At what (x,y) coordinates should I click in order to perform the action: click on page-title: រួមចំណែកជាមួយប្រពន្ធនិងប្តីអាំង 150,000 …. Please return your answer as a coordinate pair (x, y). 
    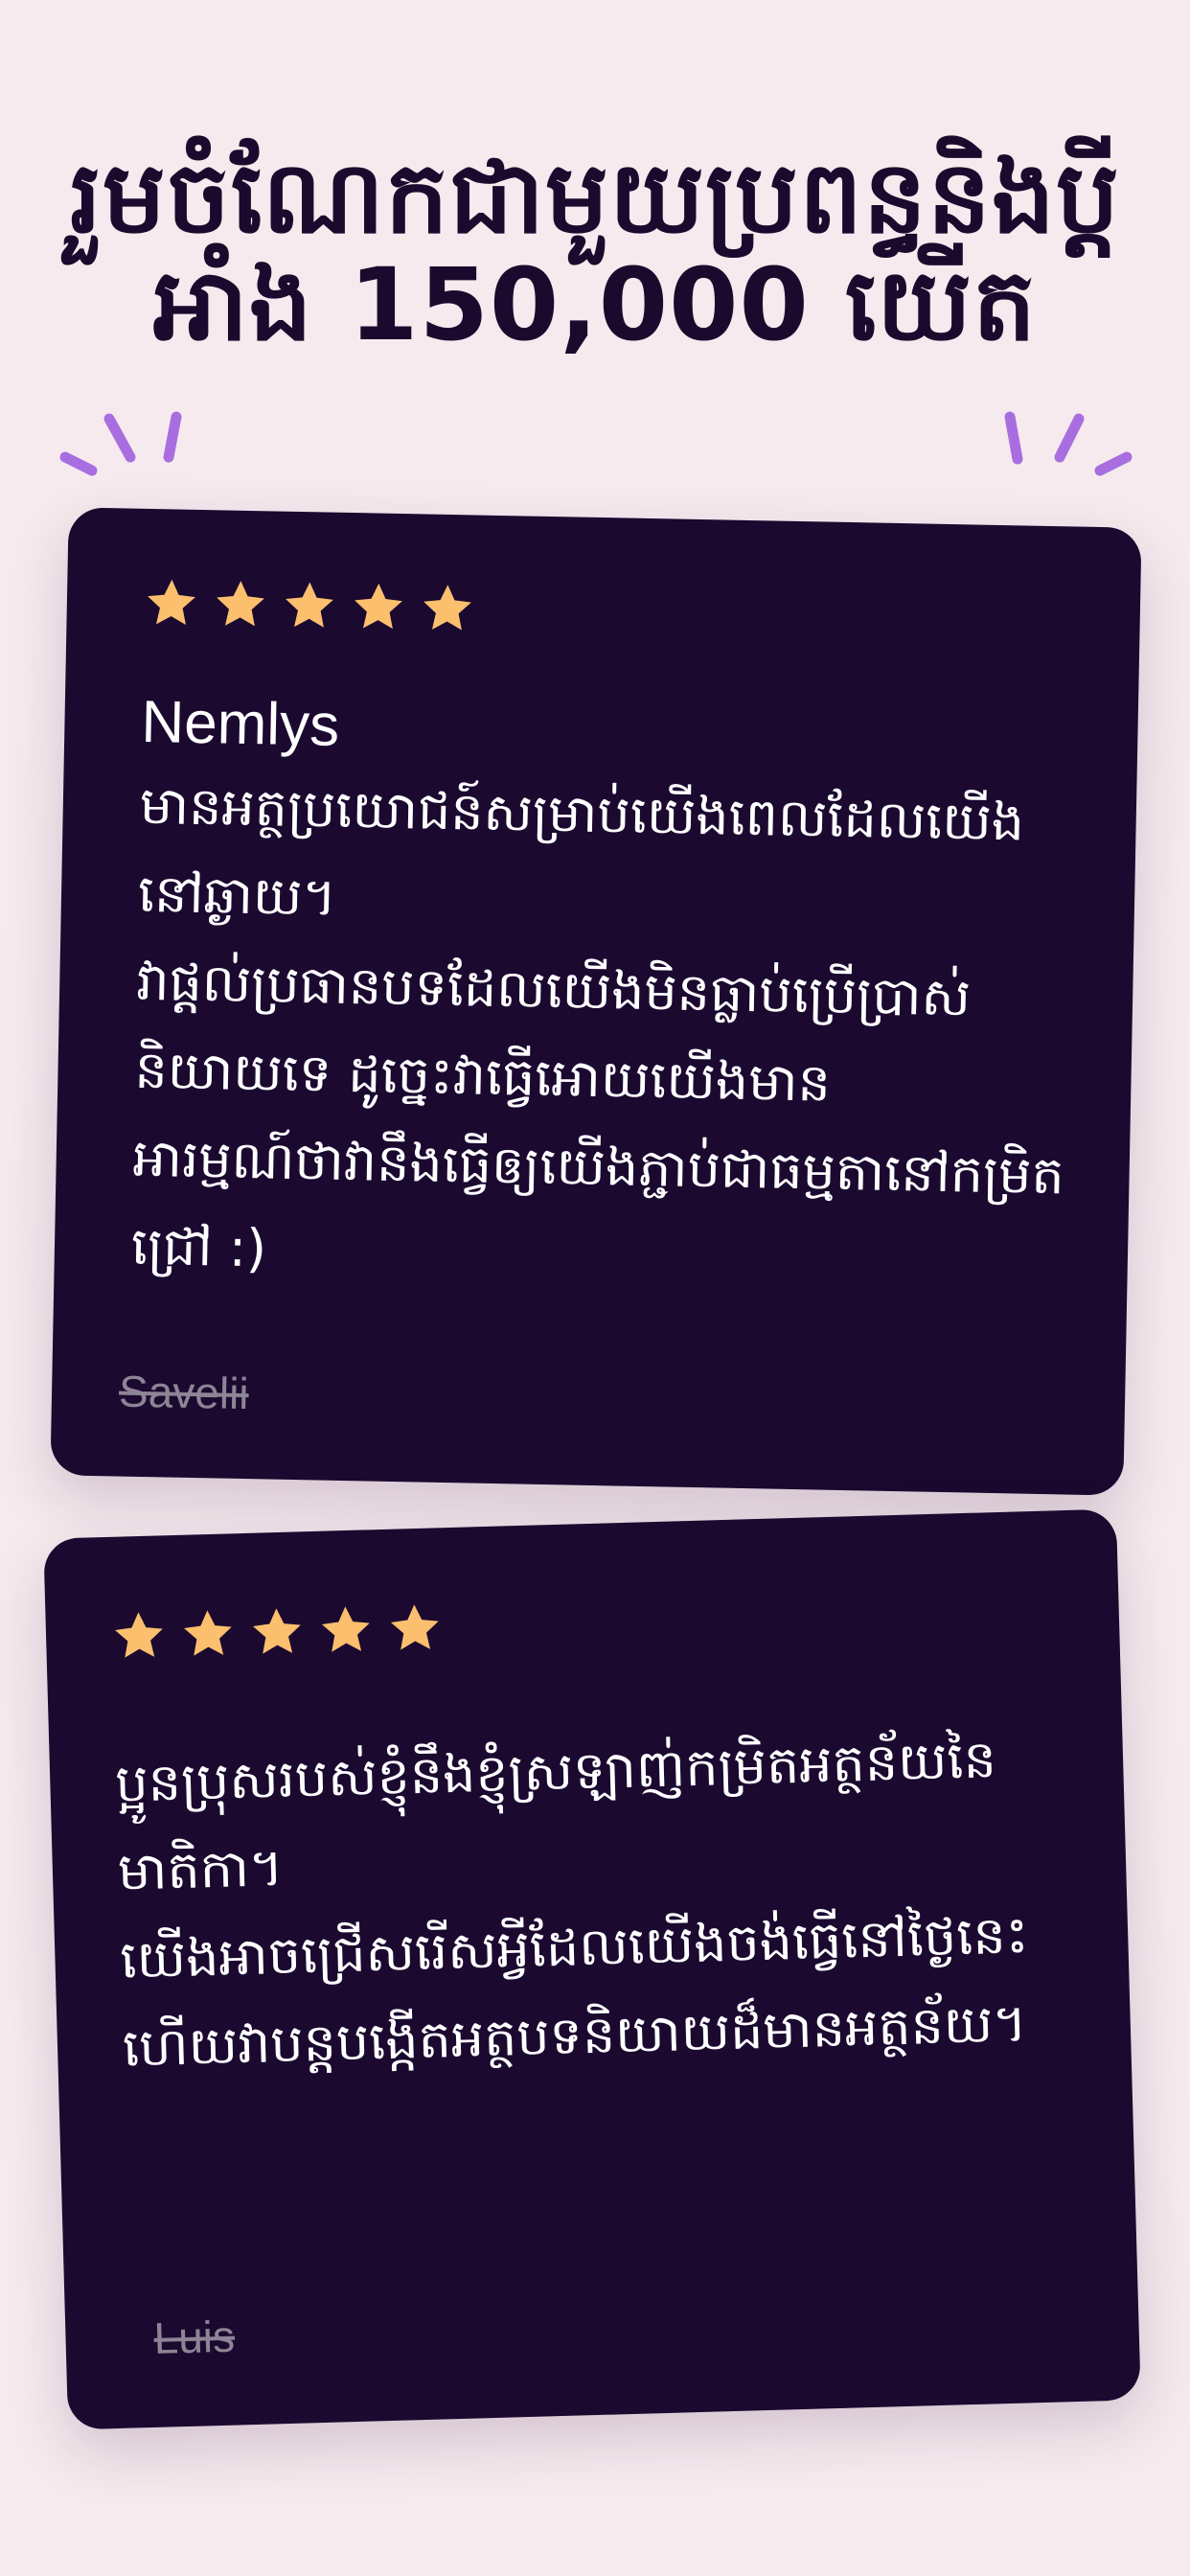
    Looking at the image, I should click on (595, 251).